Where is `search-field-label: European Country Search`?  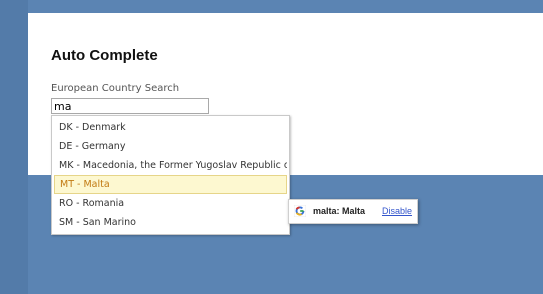 search-field-label: European Country Search is located at coordinates (115, 88).